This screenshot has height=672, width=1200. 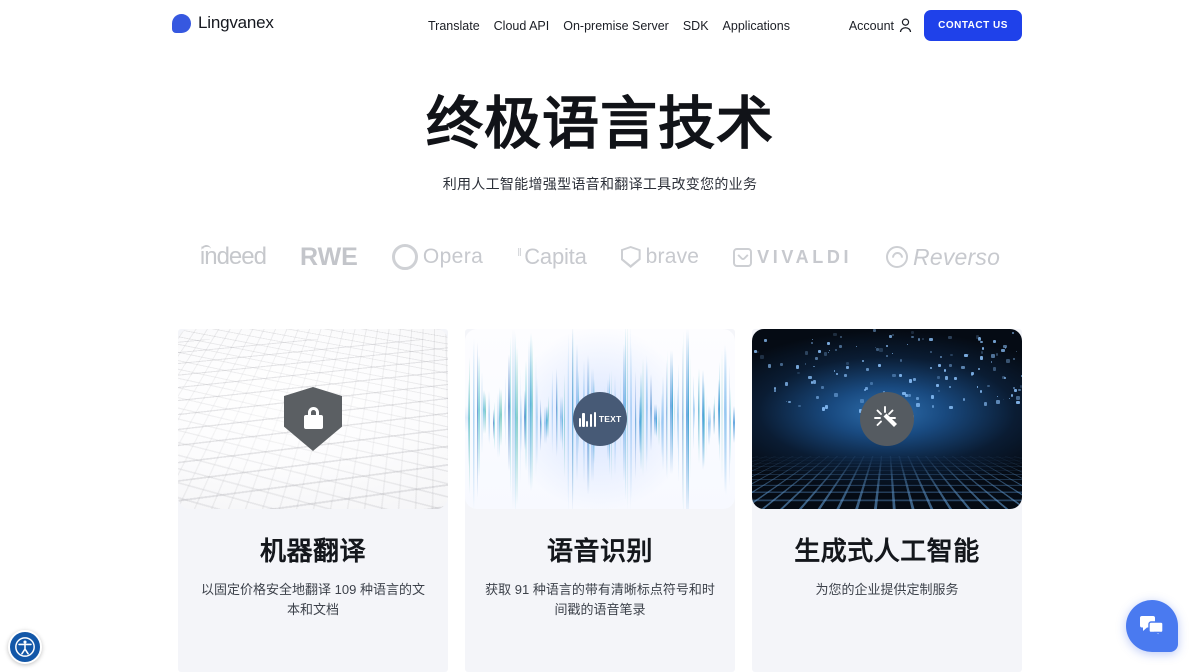 I want to click on logo-opera: Opera, so click(x=437, y=257).